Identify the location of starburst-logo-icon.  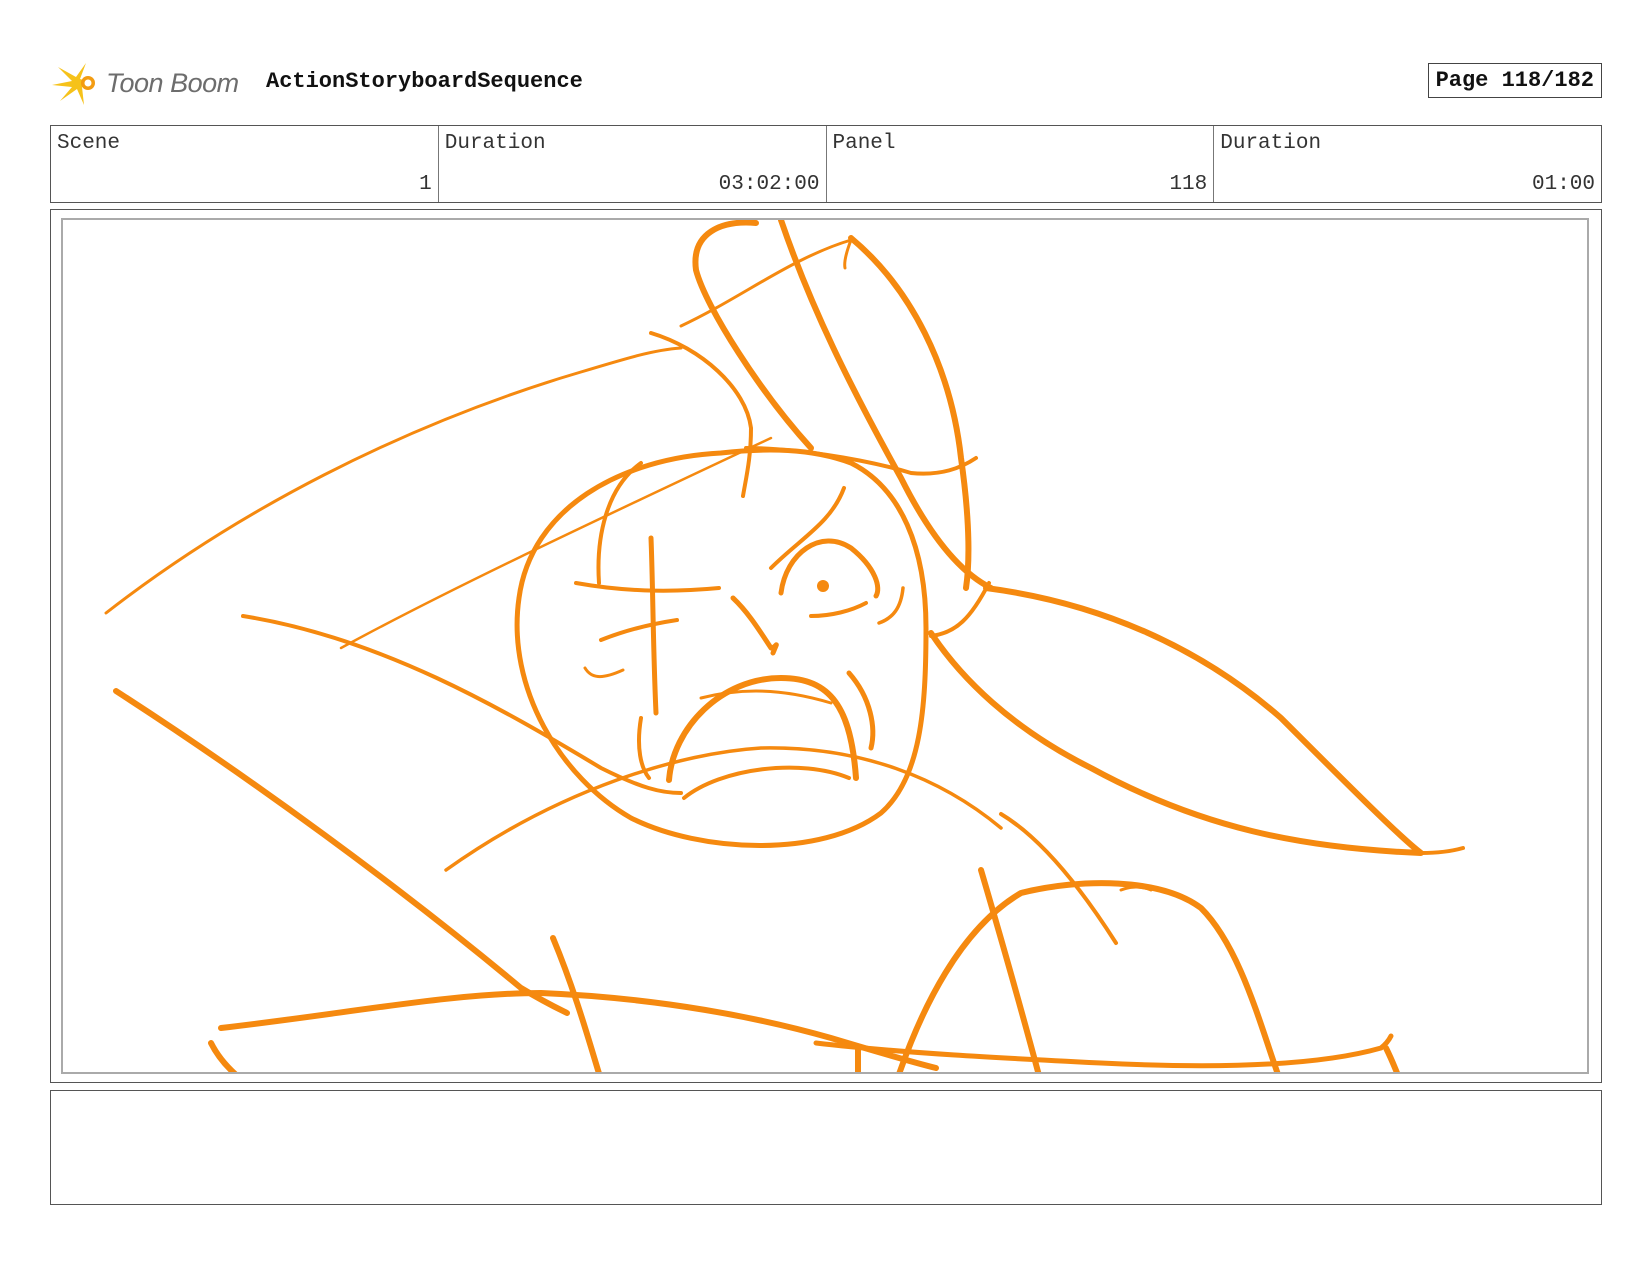
(73, 84).